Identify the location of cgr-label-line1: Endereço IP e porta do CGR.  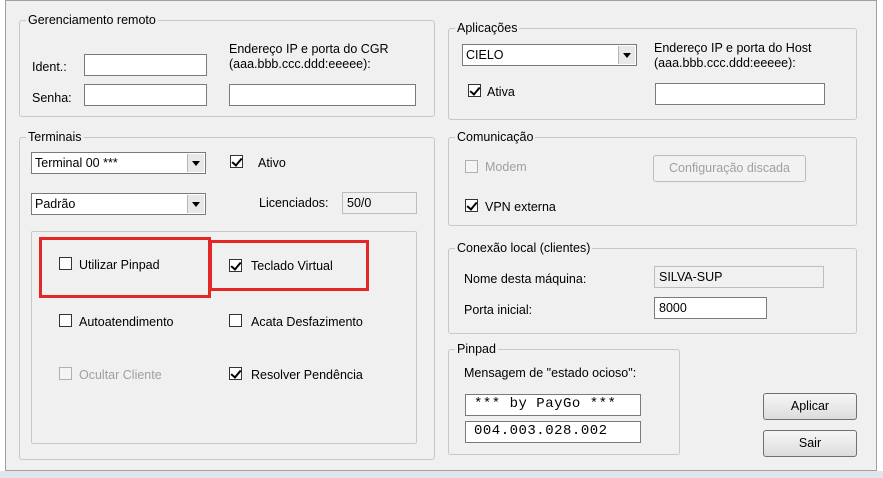
(309, 49).